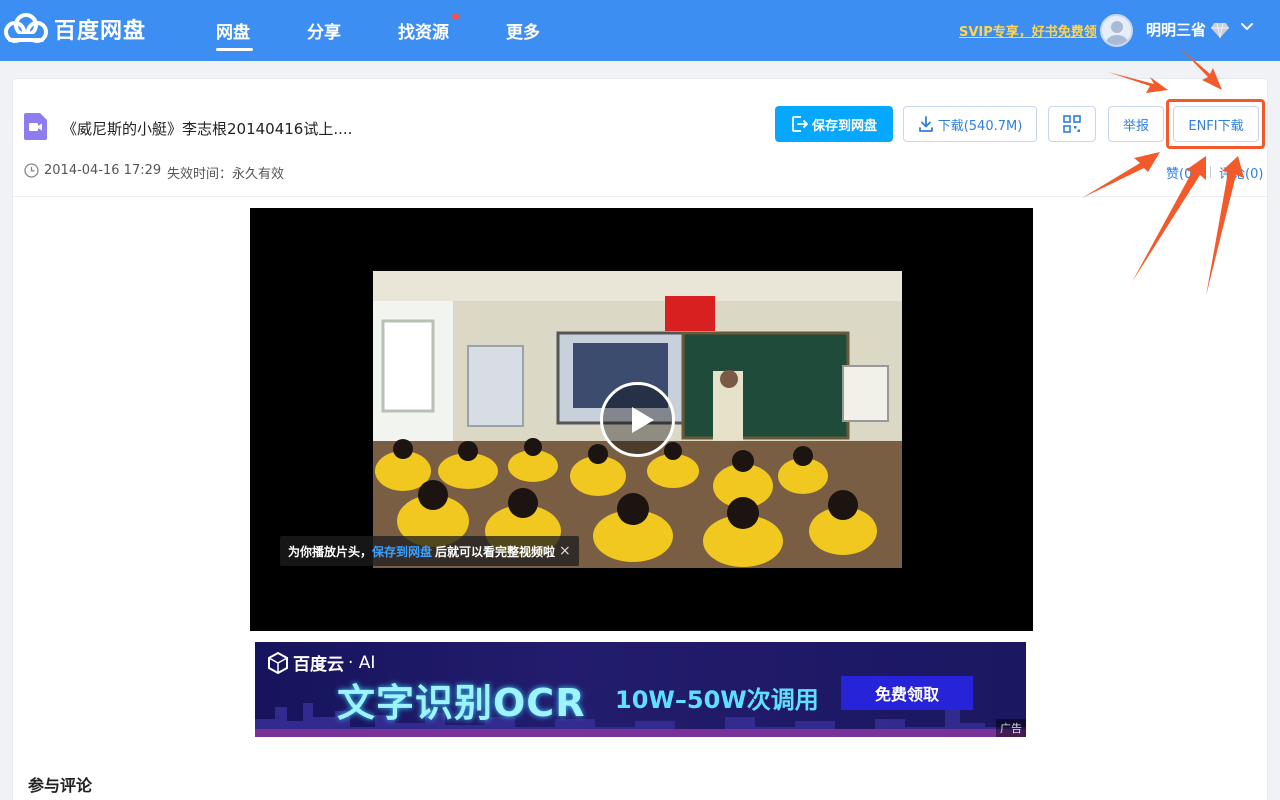 This screenshot has height=800, width=1280. I want to click on preview-tip: 为你播放片头， 保存到网盘 后就可以看完整视频啦 ×, so click(429, 551).